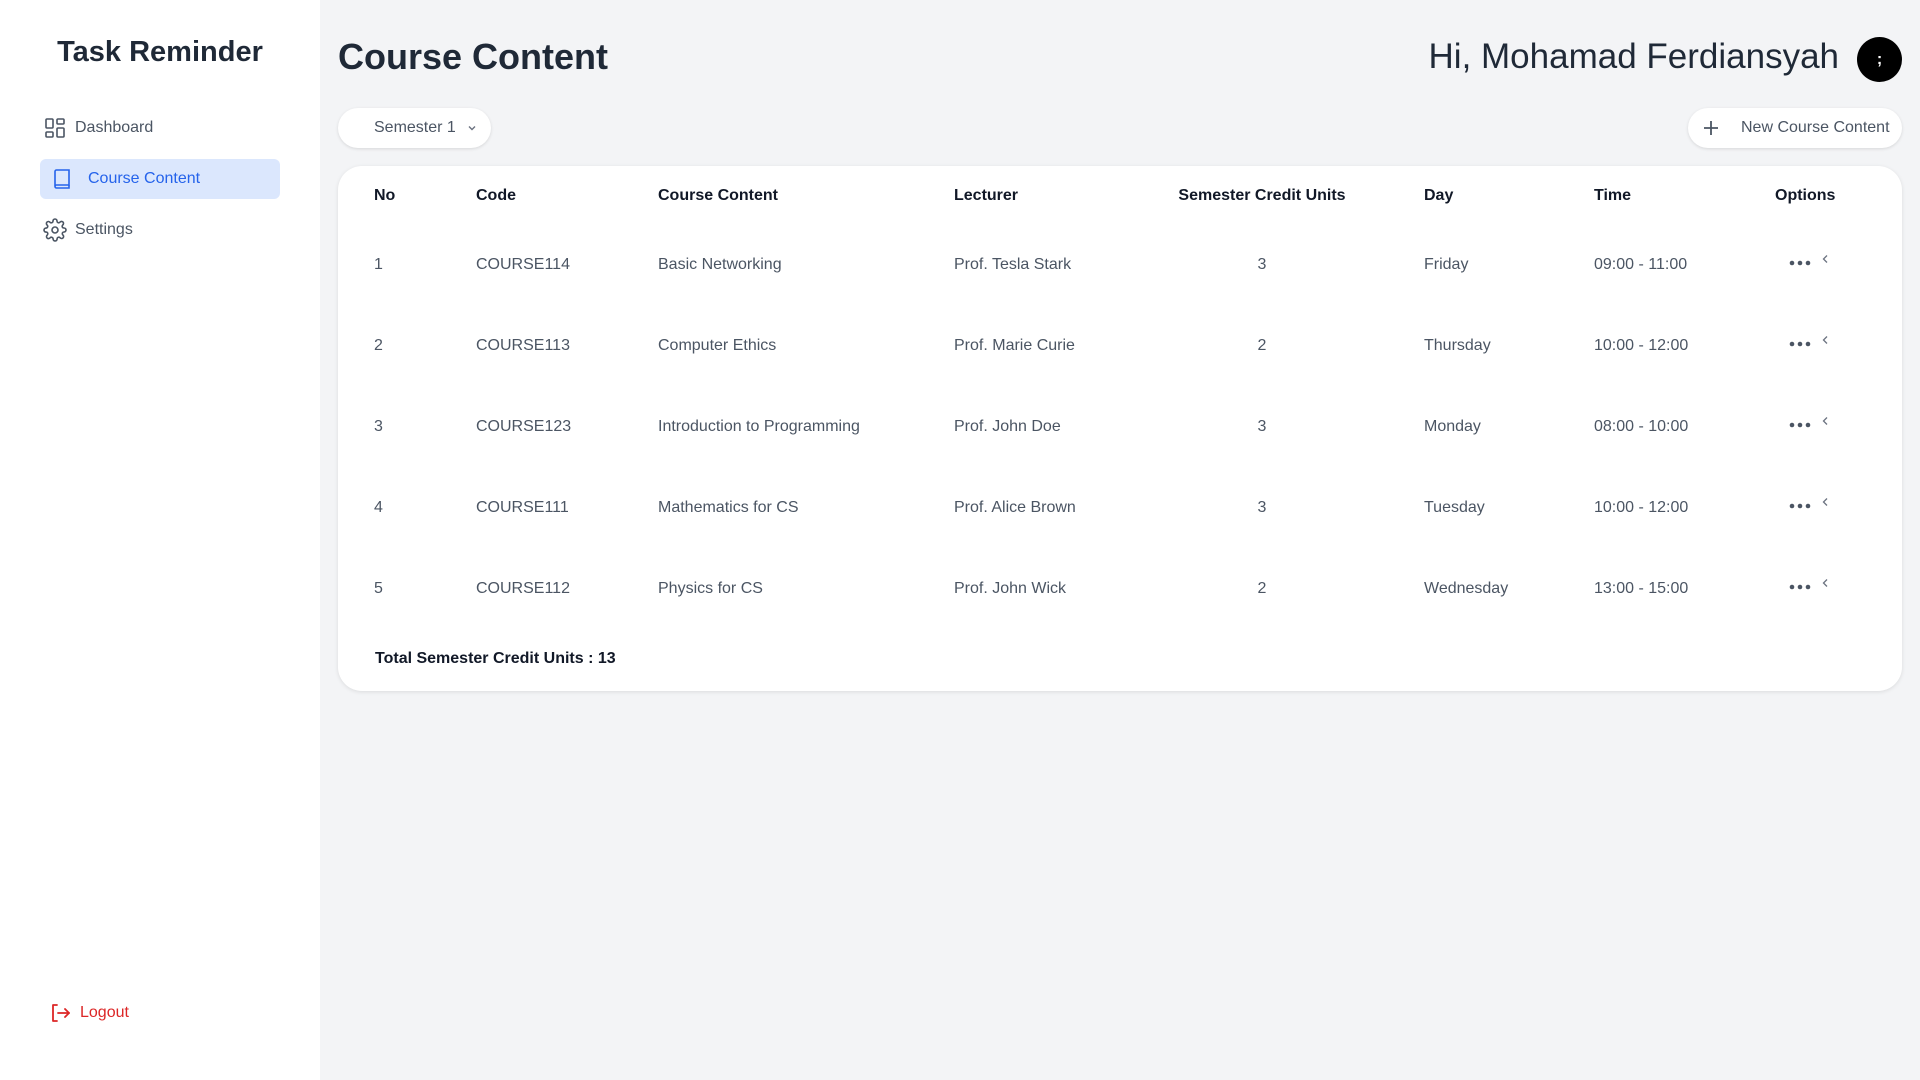 The width and height of the screenshot is (1920, 1080). What do you see at coordinates (378, 426) in the screenshot?
I see `cell-no: 3` at bounding box center [378, 426].